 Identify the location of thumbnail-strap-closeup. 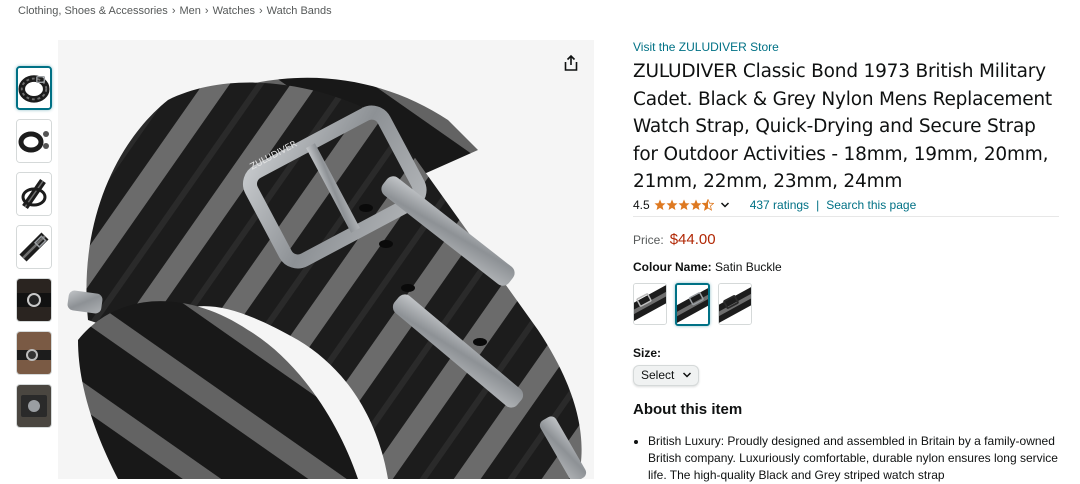
(34, 88).